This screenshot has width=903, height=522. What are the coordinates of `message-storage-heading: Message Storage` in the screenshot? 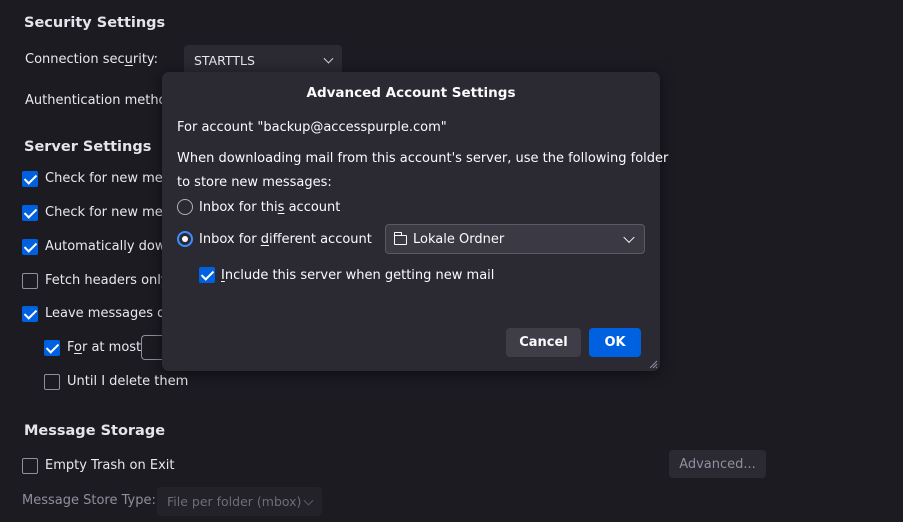 It's located at (95, 431).